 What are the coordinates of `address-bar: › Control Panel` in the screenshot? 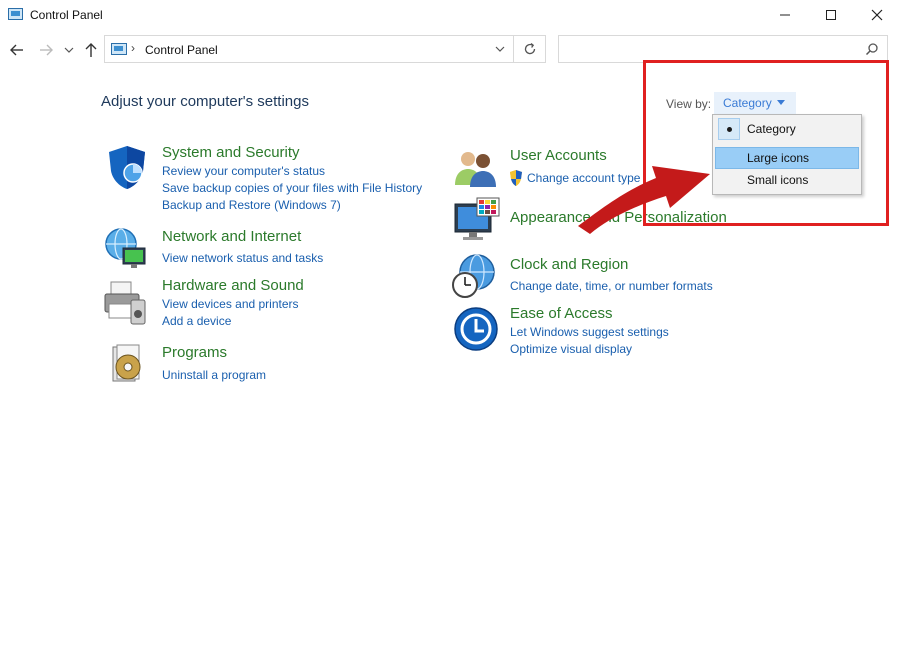 It's located at (309, 49).